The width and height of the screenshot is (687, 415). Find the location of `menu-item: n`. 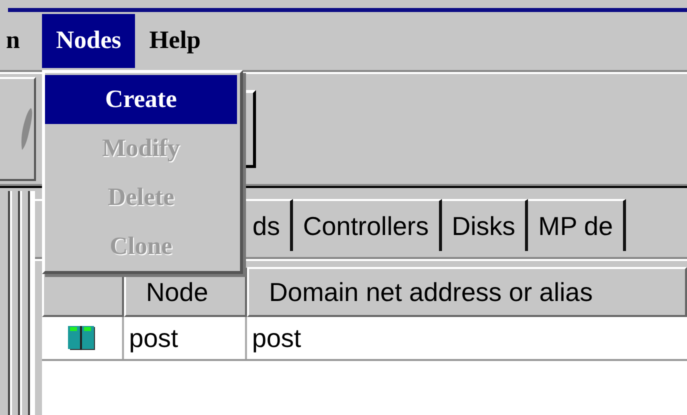

menu-item: n is located at coordinates (21, 41).